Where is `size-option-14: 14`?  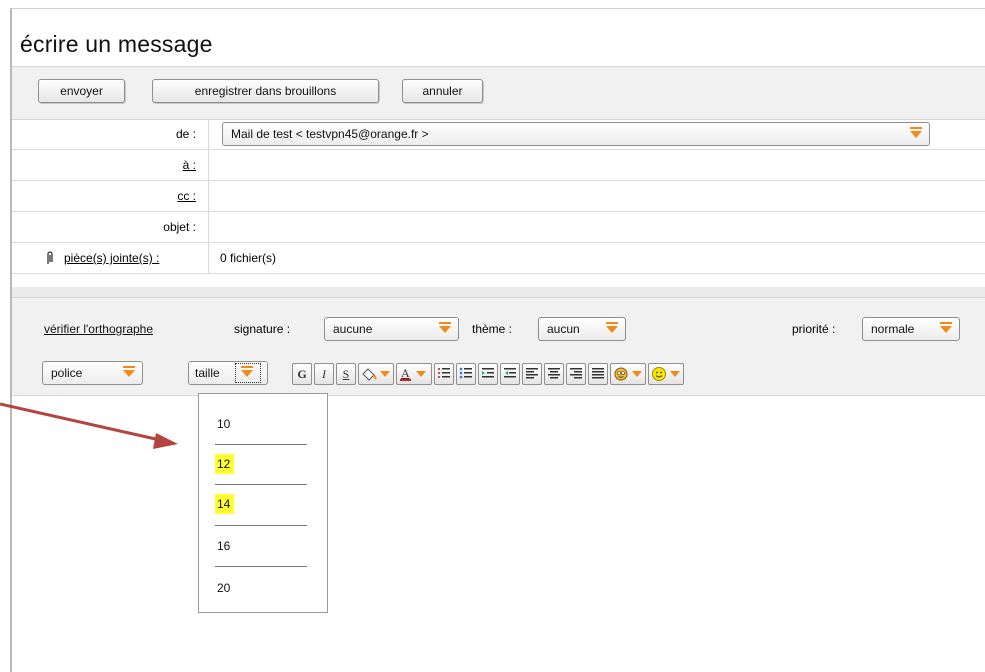
size-option-14: 14 is located at coordinates (225, 504).